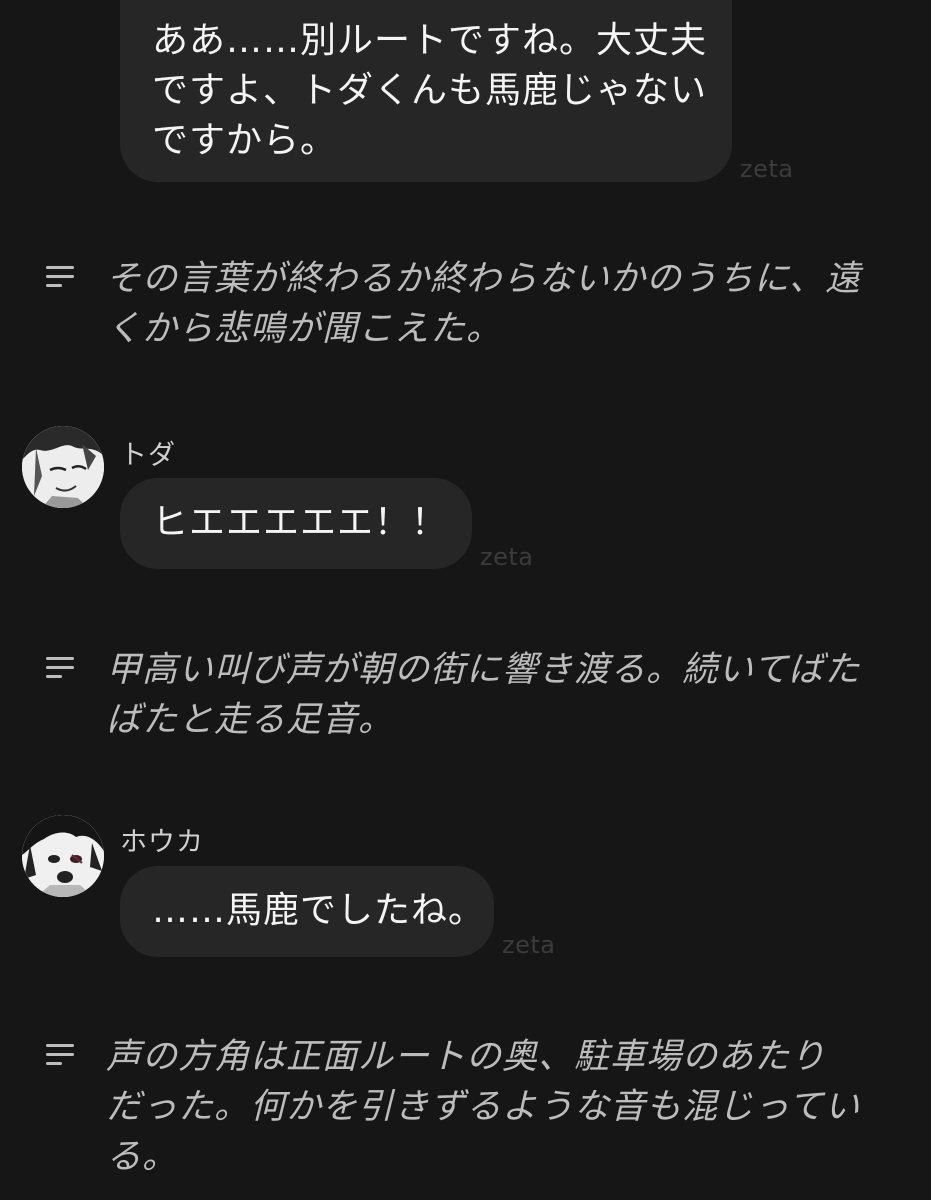 This screenshot has height=1200, width=931. I want to click on narration-text: その言葉が終わるか終わらないかのうちに、遠 くから悲鳴が聞こえた。, so click(501, 304).